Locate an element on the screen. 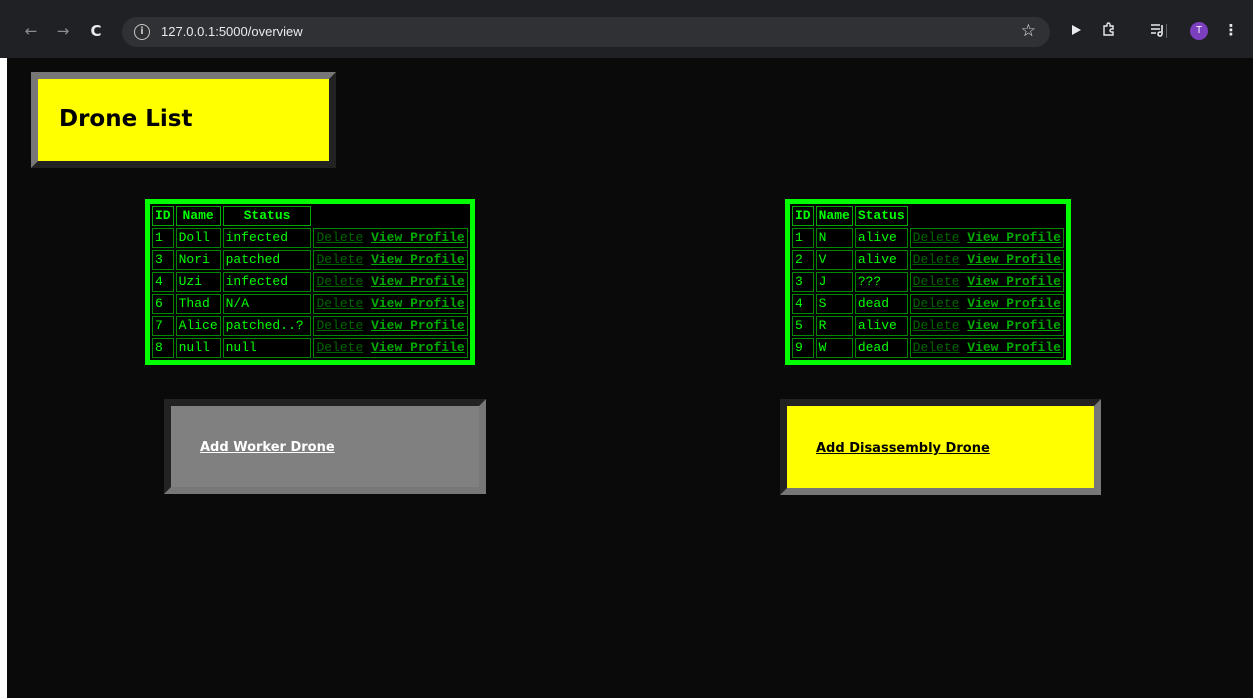  table-row: 4 Sdead Delete View Profile is located at coordinates (928, 304).